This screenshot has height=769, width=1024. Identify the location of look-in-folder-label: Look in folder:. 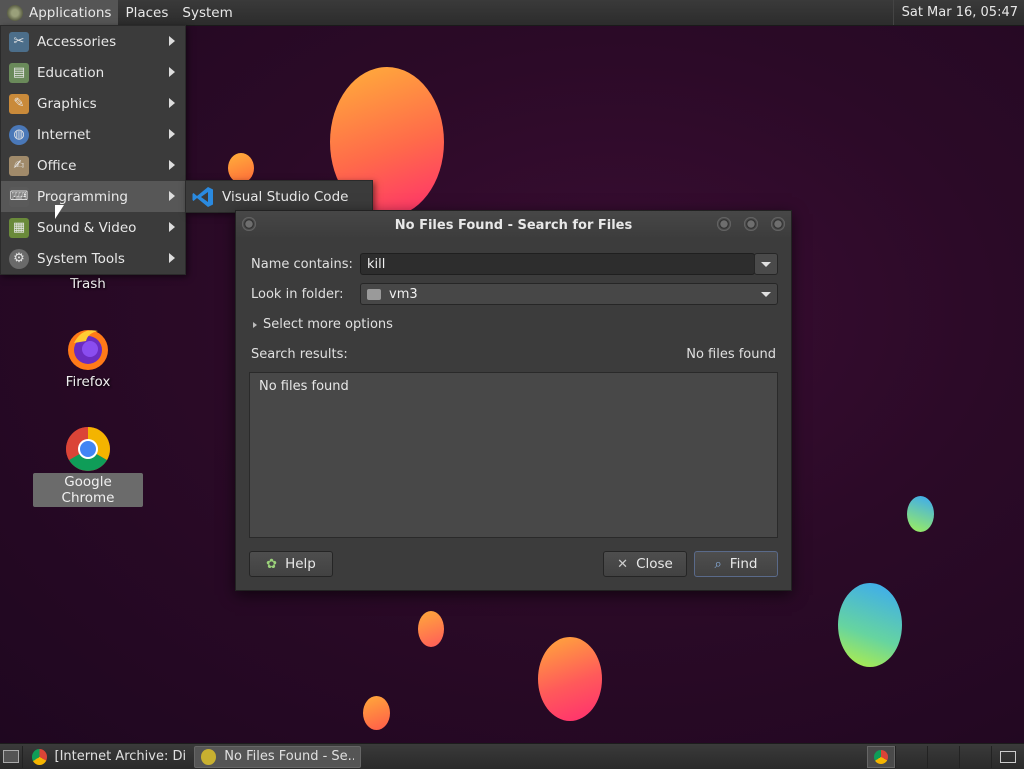
(297, 294).